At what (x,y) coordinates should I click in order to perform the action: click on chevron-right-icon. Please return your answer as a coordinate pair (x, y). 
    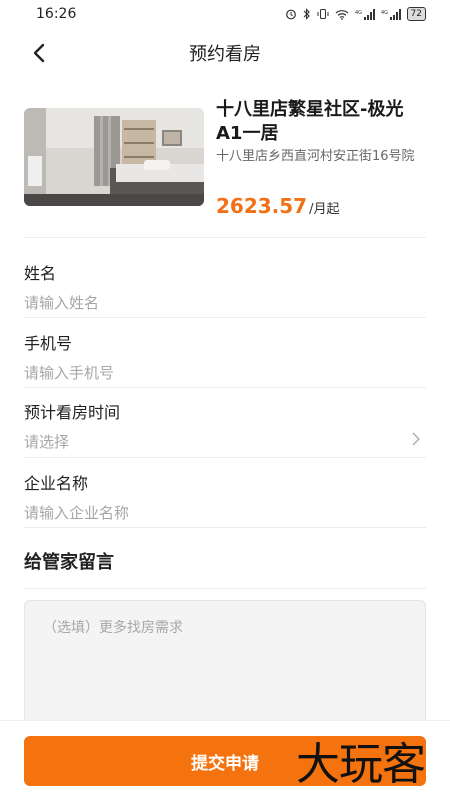
    Looking at the image, I should click on (416, 439).